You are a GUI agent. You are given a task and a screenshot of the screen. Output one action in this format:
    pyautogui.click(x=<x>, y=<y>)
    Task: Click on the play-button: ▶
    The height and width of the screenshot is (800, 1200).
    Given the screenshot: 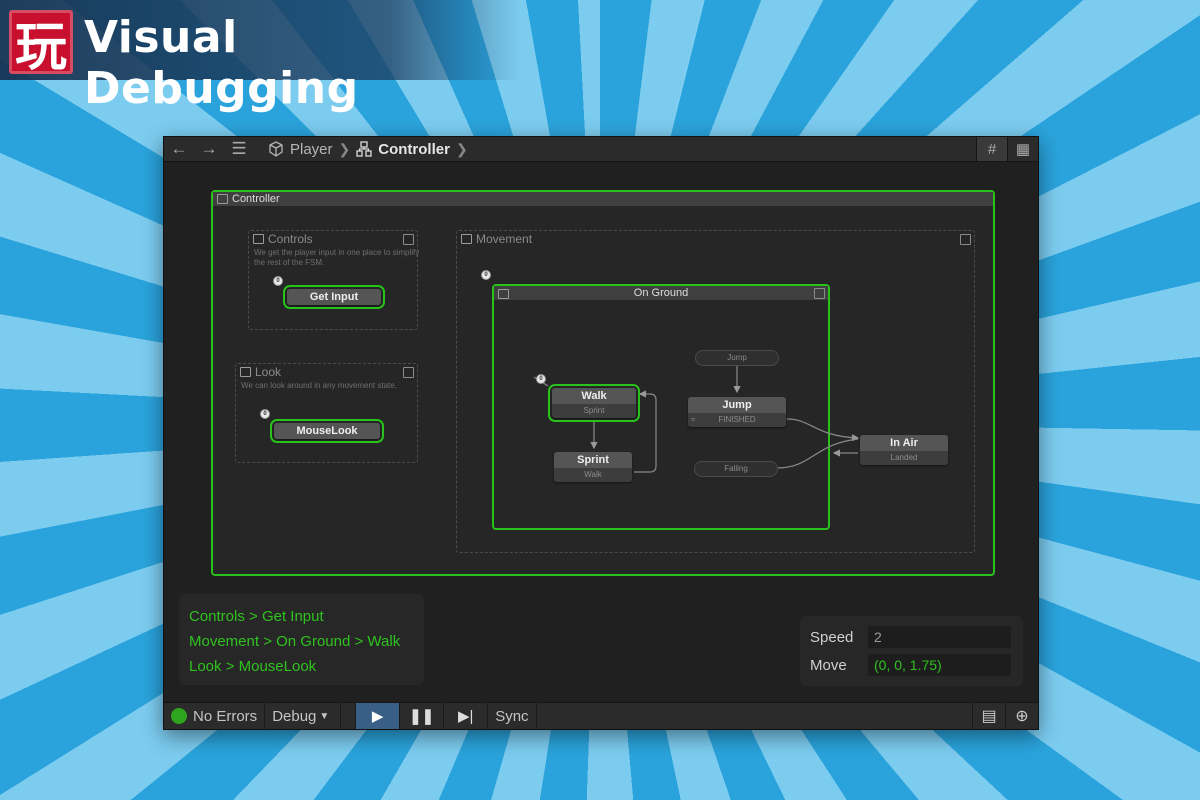 What is the action you would take?
    pyautogui.click(x=378, y=716)
    